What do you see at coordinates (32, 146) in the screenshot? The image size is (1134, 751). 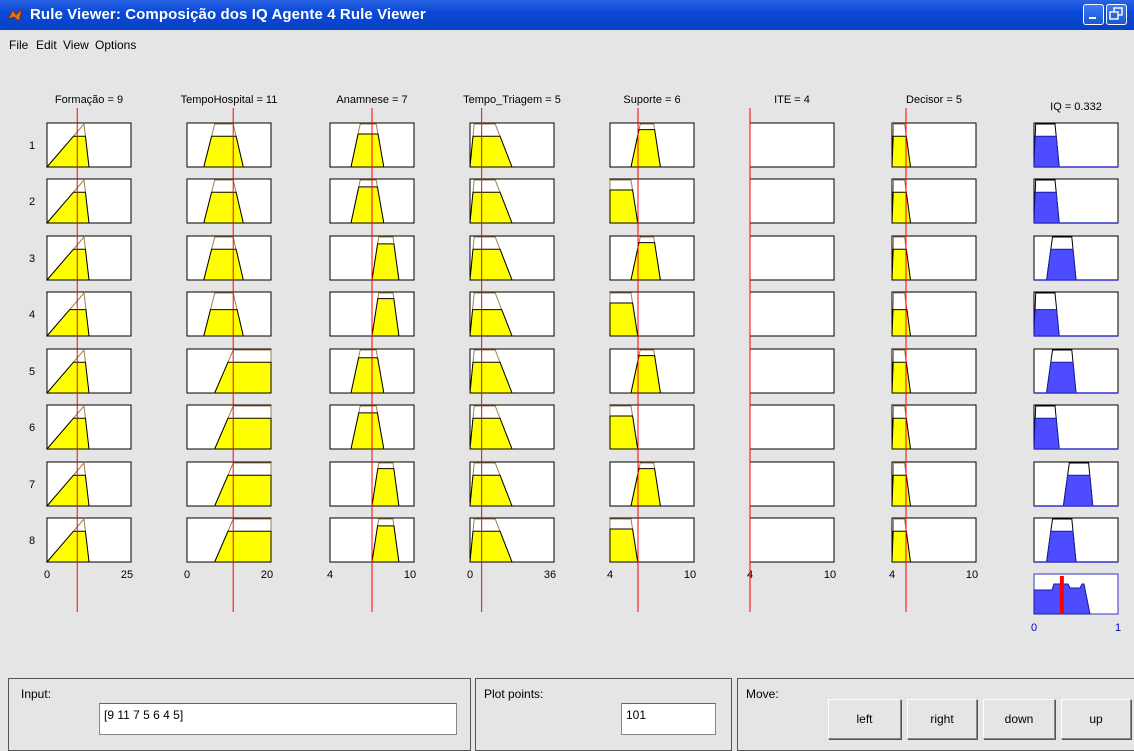 I see `rule-number-1: 1` at bounding box center [32, 146].